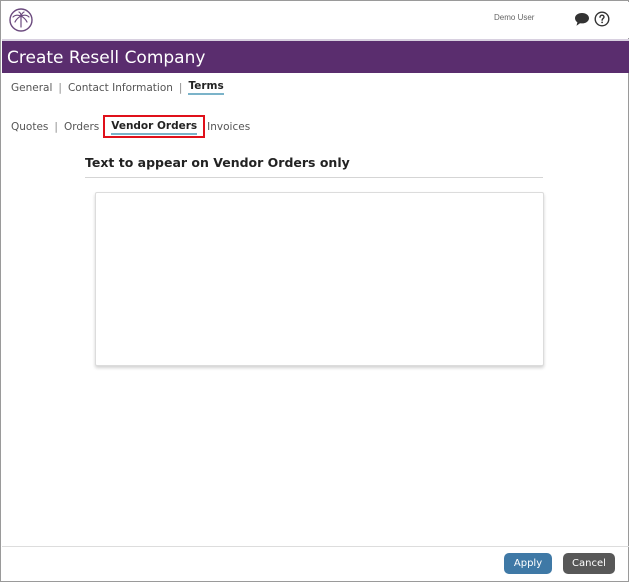  I want to click on tab-quotes: Quotes, so click(29, 127).